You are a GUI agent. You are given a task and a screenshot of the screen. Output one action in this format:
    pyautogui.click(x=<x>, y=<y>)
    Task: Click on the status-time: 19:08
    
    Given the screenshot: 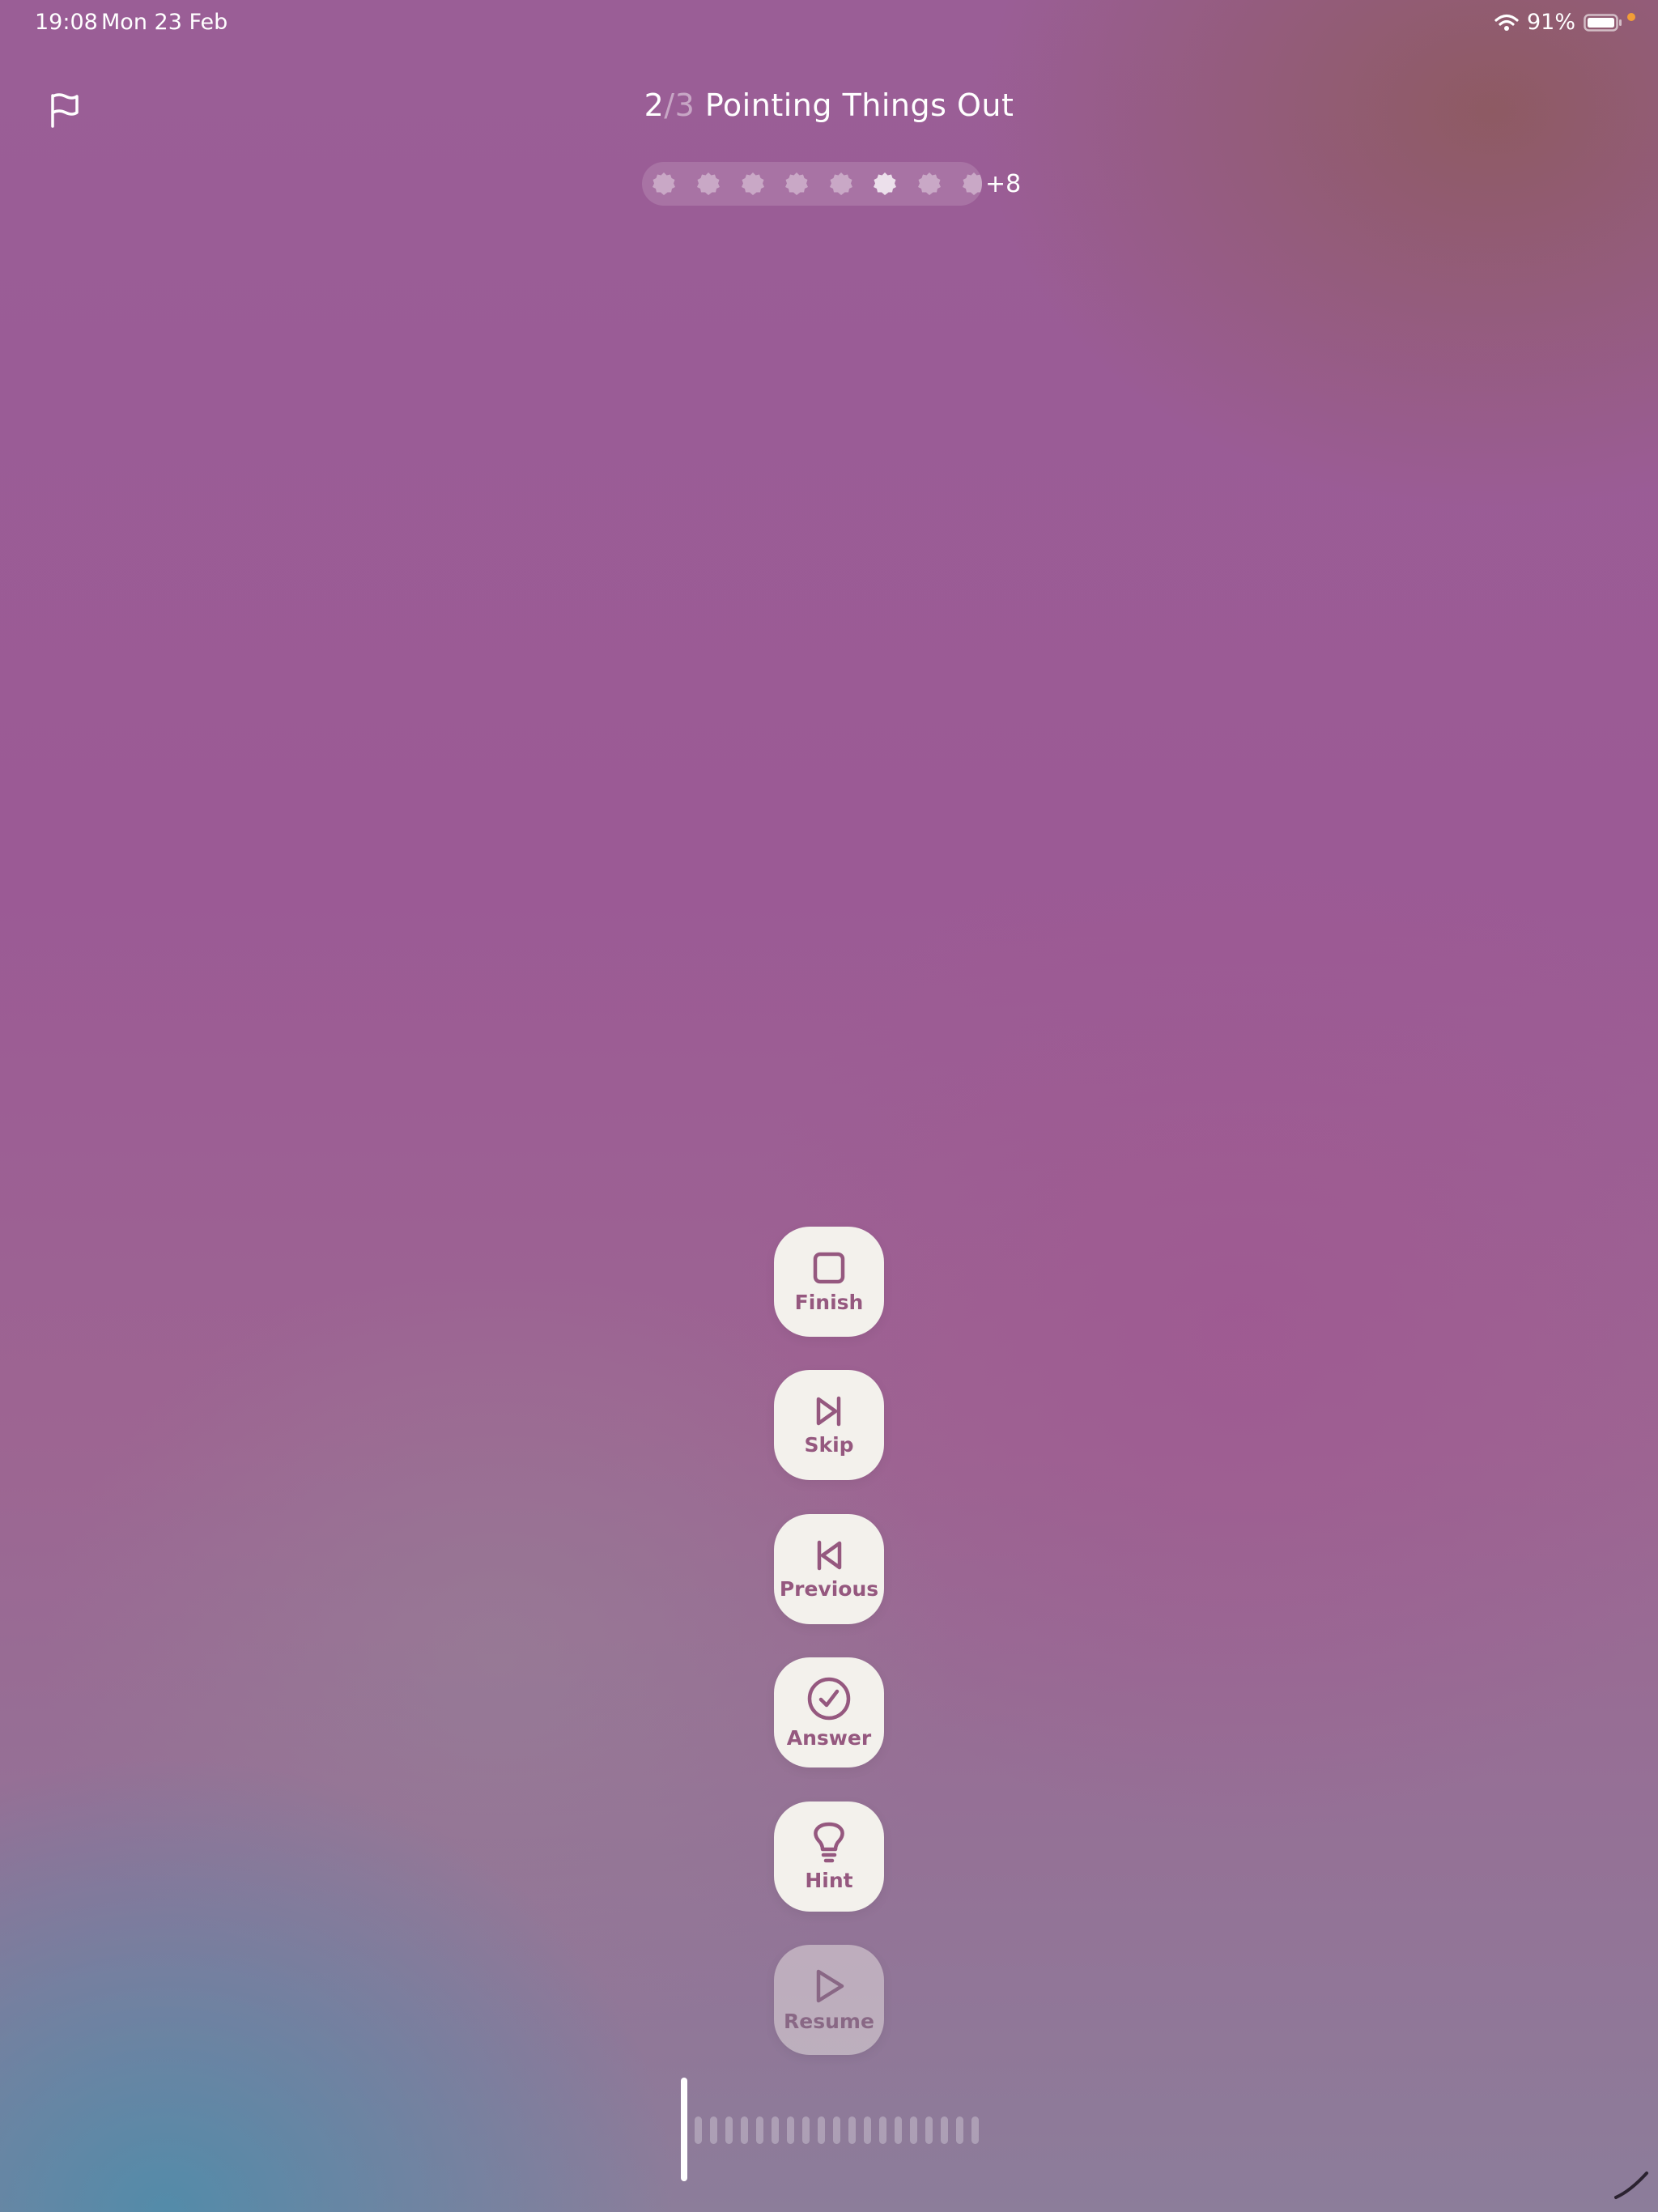 What is the action you would take?
    pyautogui.click(x=66, y=22)
    